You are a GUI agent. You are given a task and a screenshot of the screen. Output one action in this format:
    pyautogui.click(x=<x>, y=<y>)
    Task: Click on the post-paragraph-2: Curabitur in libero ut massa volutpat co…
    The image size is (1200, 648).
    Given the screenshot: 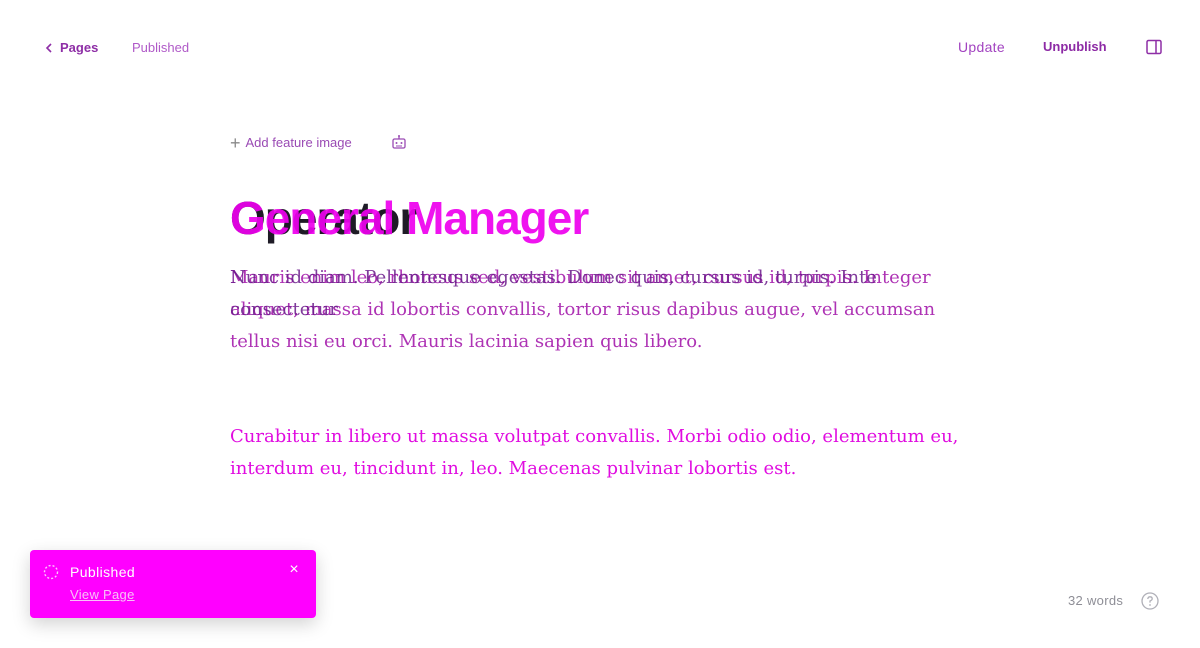 What is the action you would take?
    pyautogui.click(x=602, y=453)
    